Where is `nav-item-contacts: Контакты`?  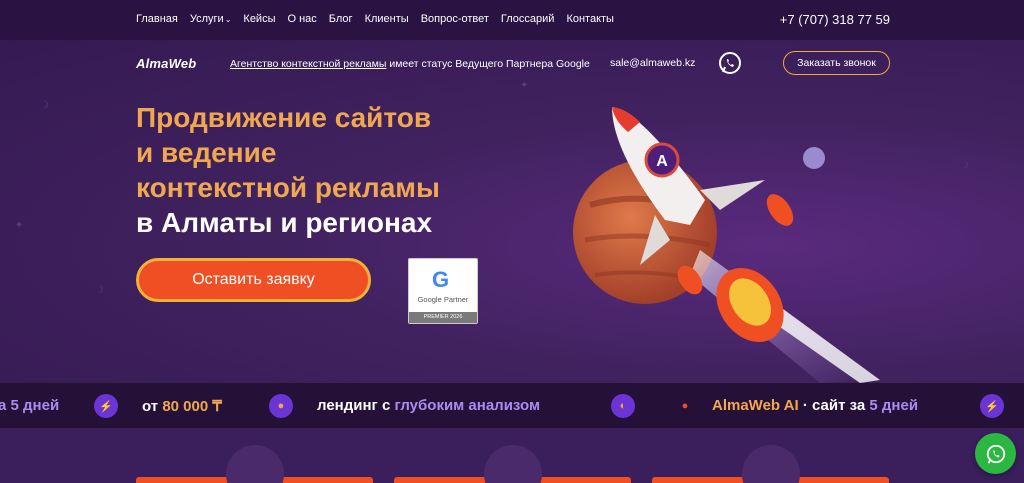 nav-item-contacts: Контакты is located at coordinates (590, 19).